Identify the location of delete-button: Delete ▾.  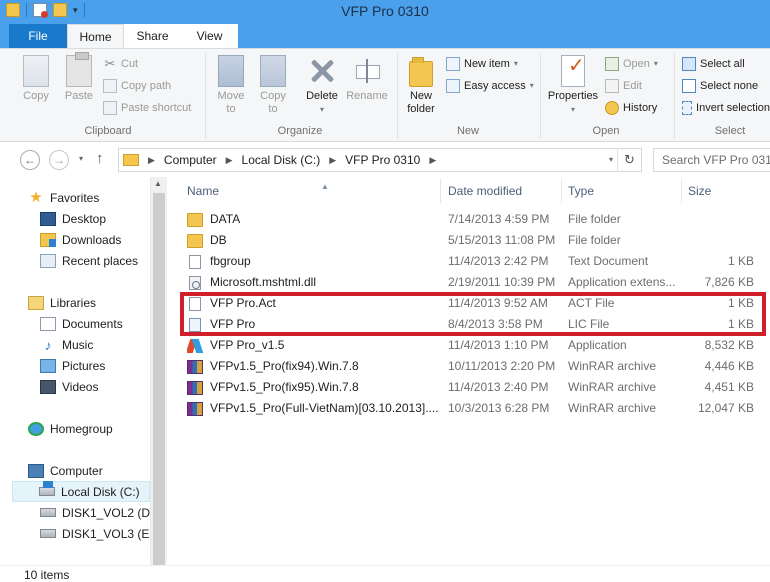
(322, 85).